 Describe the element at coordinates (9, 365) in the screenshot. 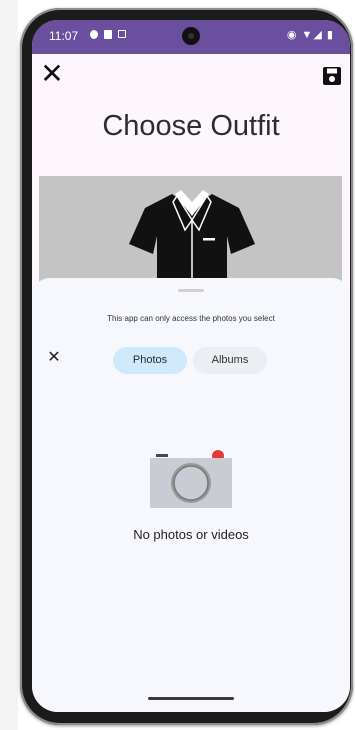

I see `background-strip` at that location.